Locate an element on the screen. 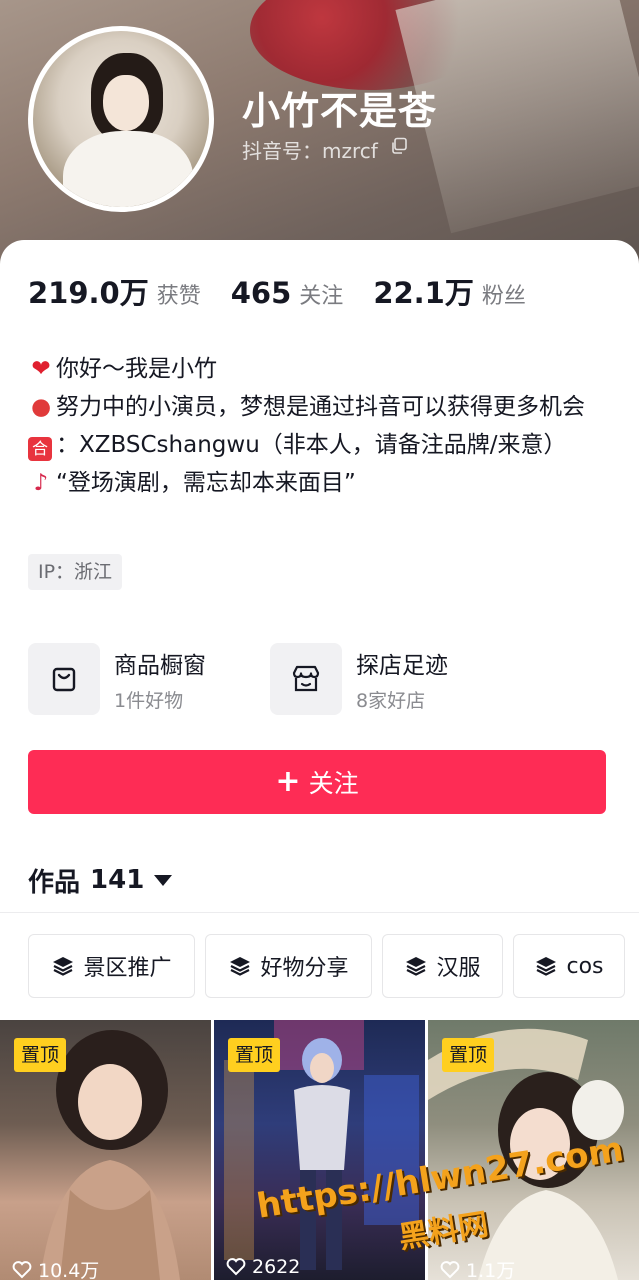 Image resolution: width=639 pixels, height=1280 pixels. bio-line: ● 努力中的小演员，梦想是通过抖音可以获得更多机会 is located at coordinates (323, 407).